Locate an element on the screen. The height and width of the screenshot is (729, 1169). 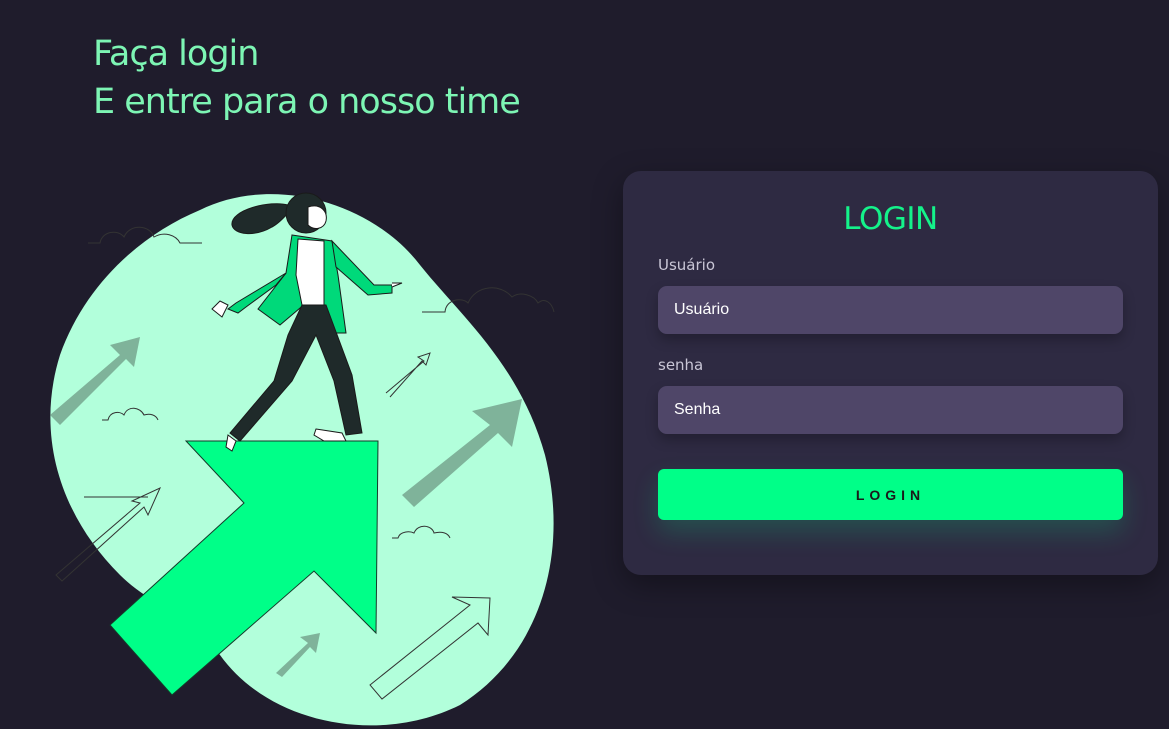
login-button: LOGIN is located at coordinates (890, 494).